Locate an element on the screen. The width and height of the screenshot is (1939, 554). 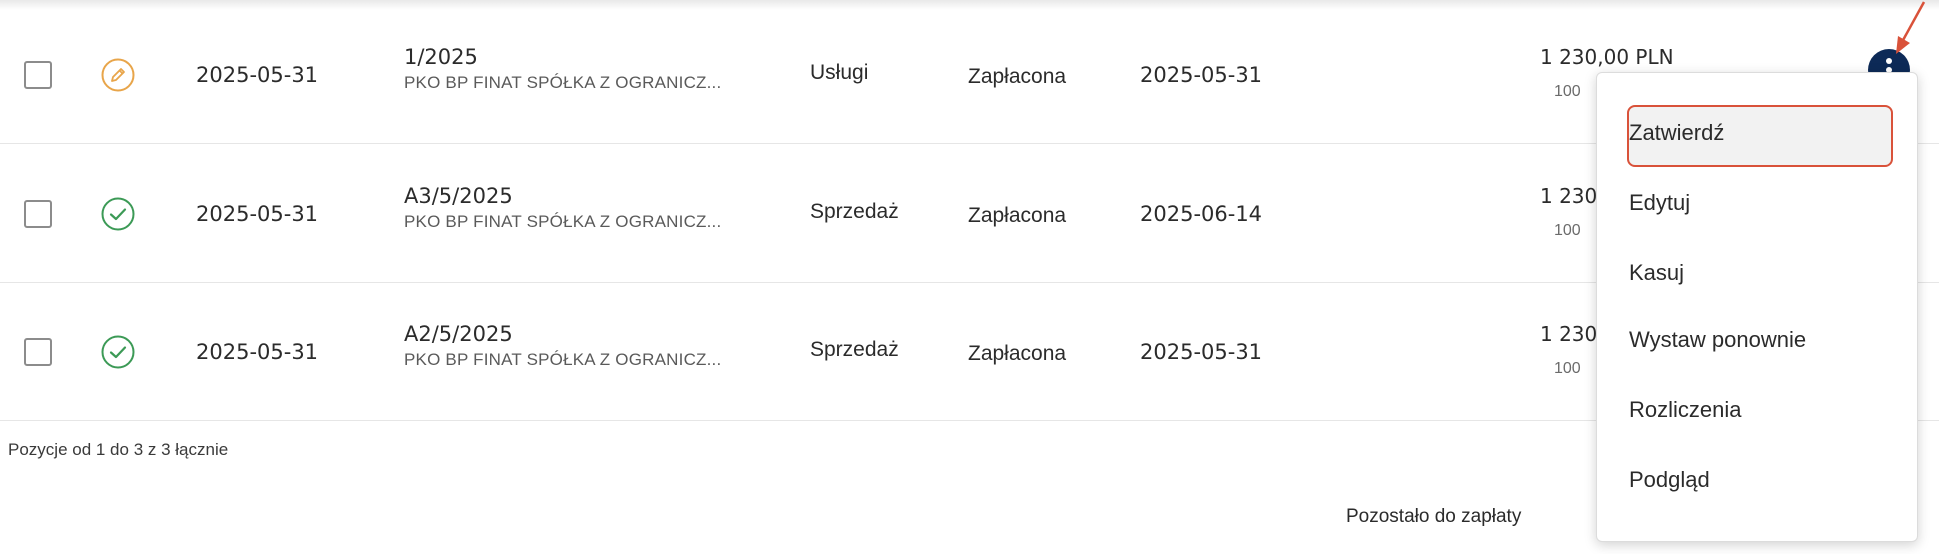
dot-icon is located at coordinates (1889, 61).